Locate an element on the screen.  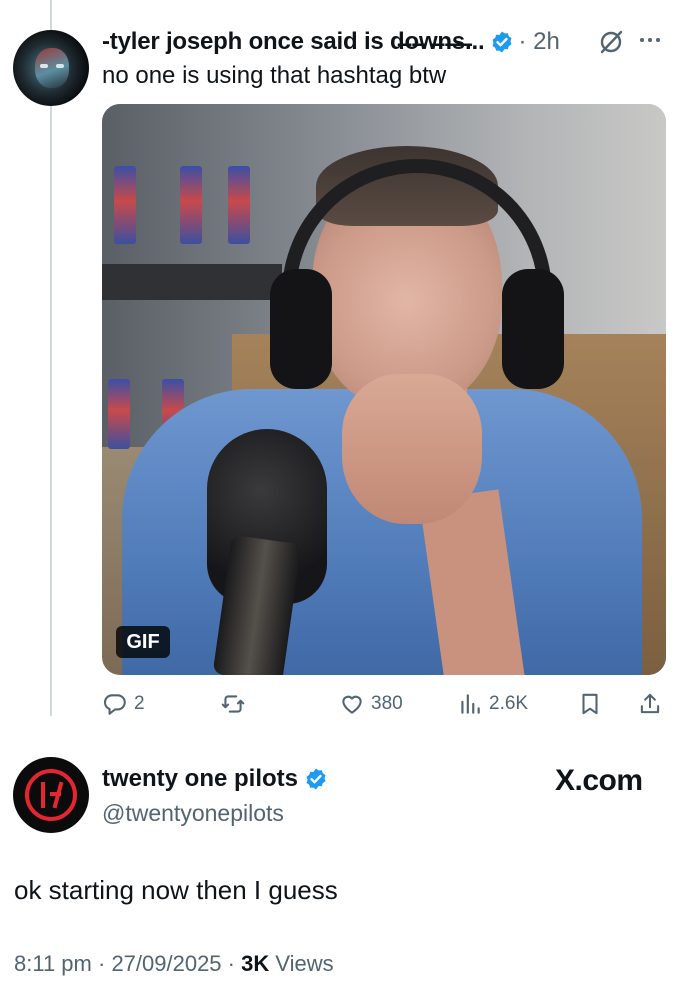
tweet-text: ok starting now then I guess is located at coordinates (176, 890).